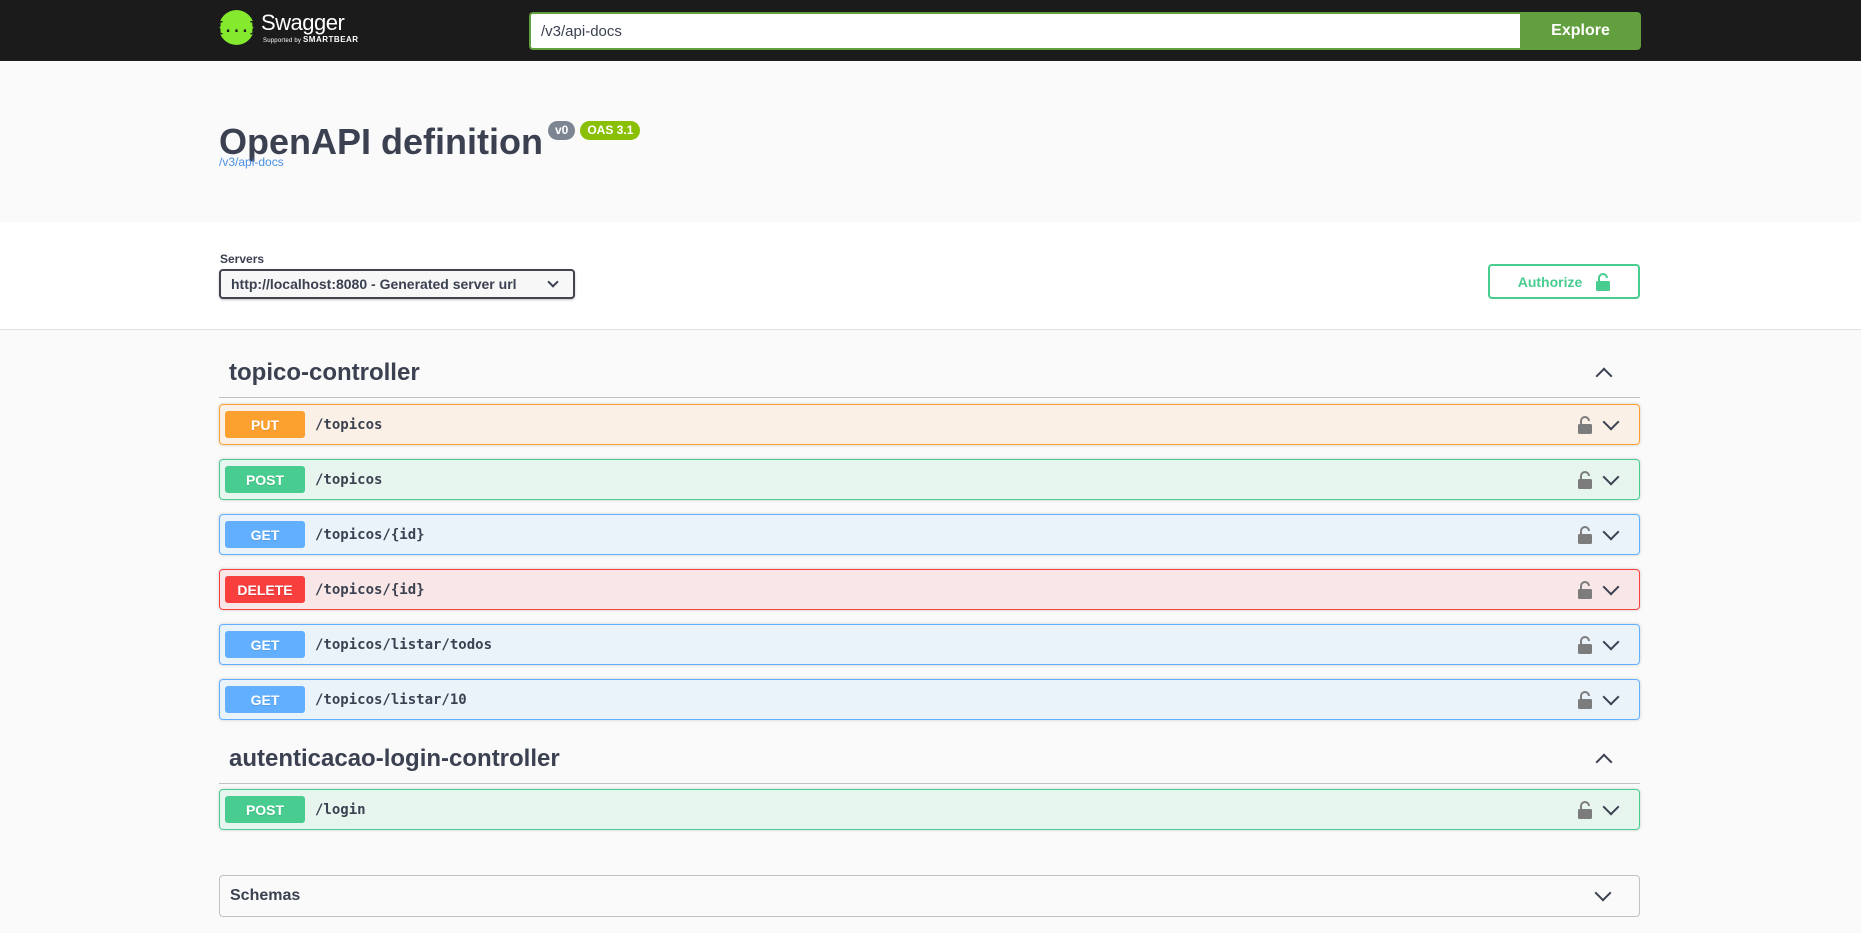 Image resolution: width=1861 pixels, height=933 pixels. What do you see at coordinates (929, 896) in the screenshot?
I see `schemas-section: Schemas` at bounding box center [929, 896].